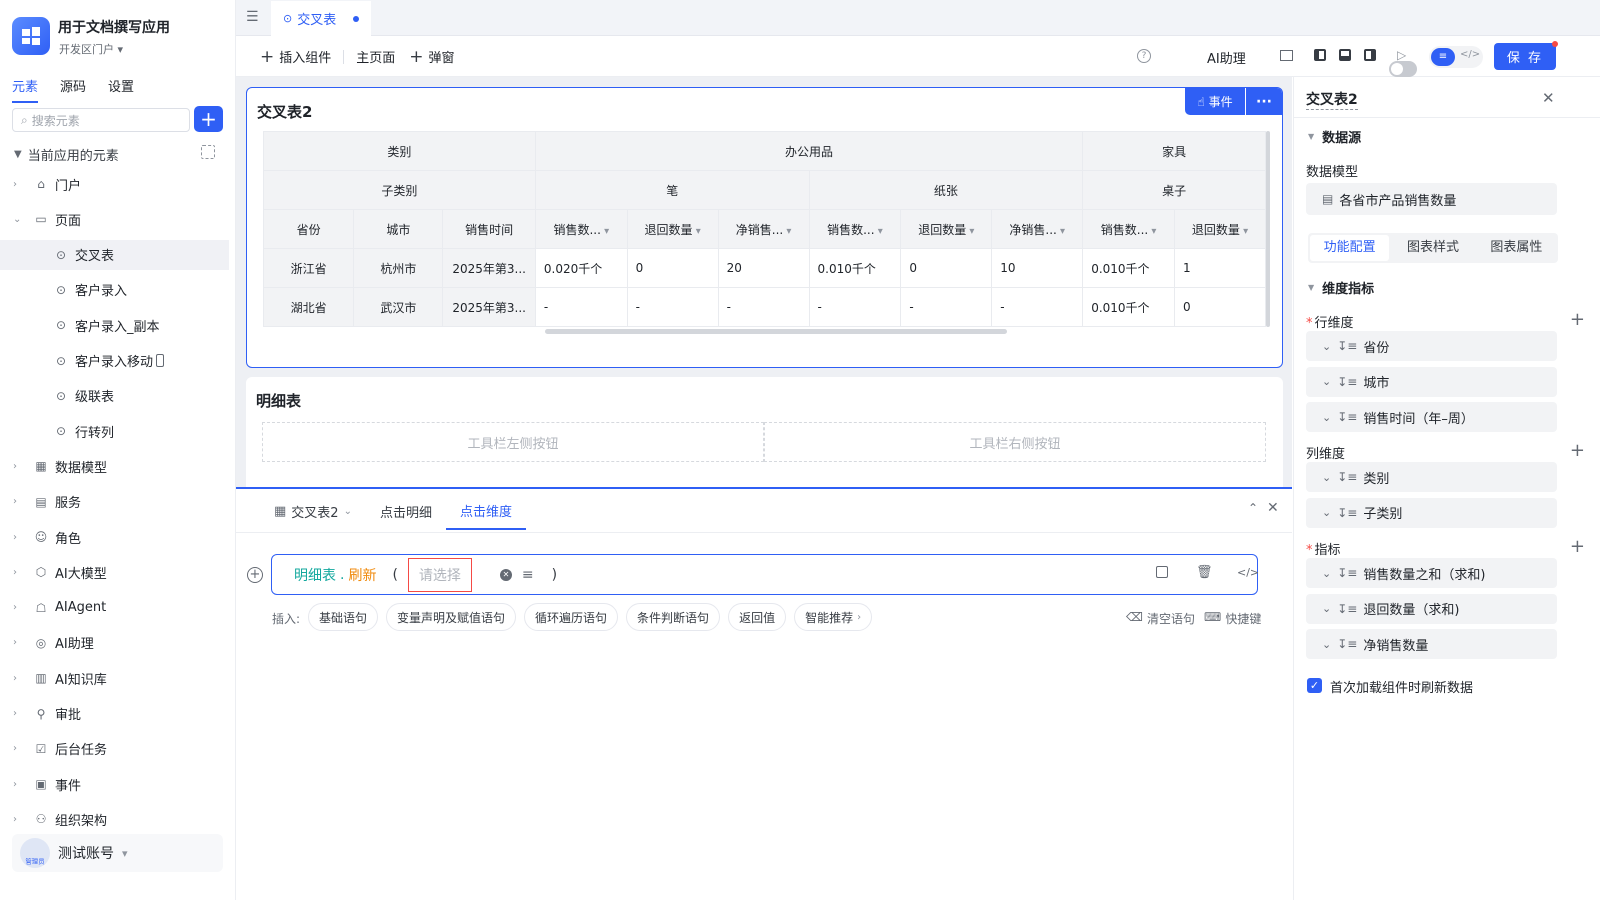 The height and width of the screenshot is (900, 1600). What do you see at coordinates (1286, 55) in the screenshot?
I see `layout-icon` at bounding box center [1286, 55].